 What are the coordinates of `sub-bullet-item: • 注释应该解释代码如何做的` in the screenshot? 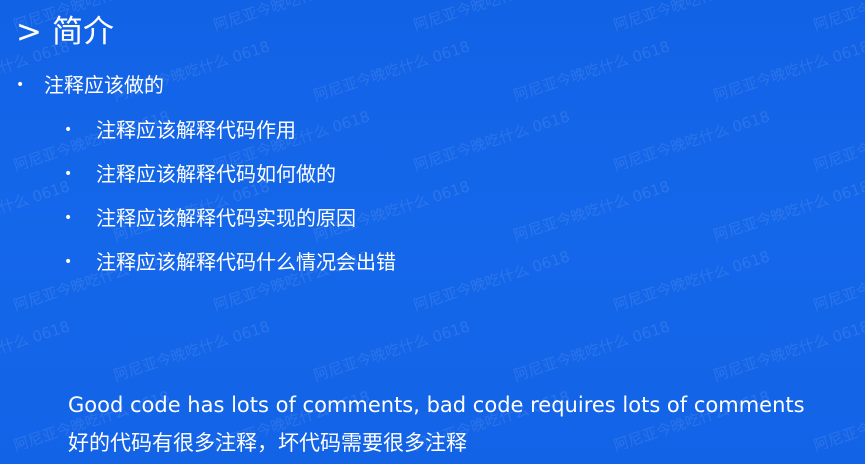 It's located at (230, 181).